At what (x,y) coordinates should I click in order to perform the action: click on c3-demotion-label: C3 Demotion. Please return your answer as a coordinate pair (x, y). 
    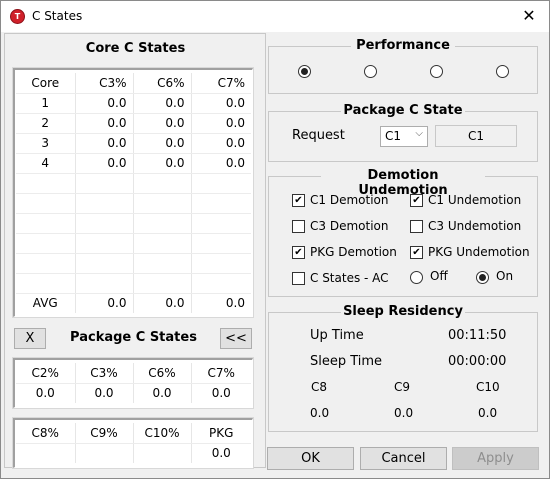
    Looking at the image, I should click on (349, 226).